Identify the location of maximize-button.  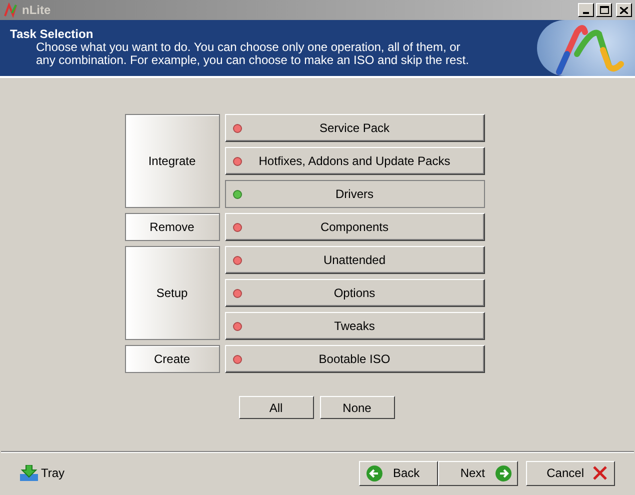
(604, 10).